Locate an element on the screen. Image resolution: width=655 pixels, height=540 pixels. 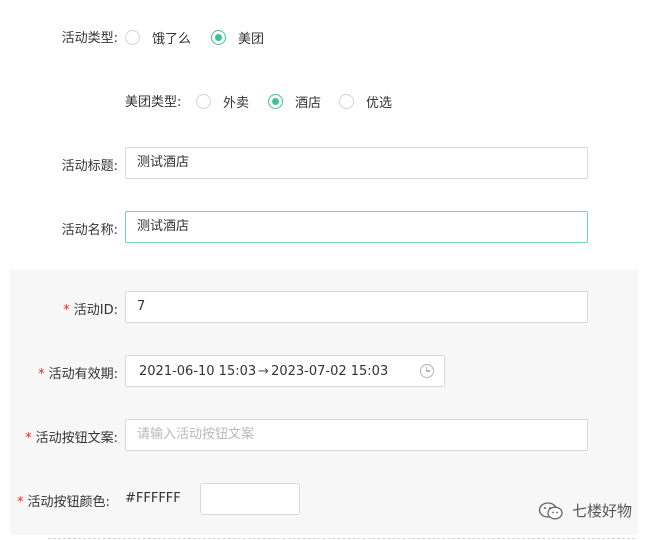
radio-youxuan: 优选 is located at coordinates (365, 101).